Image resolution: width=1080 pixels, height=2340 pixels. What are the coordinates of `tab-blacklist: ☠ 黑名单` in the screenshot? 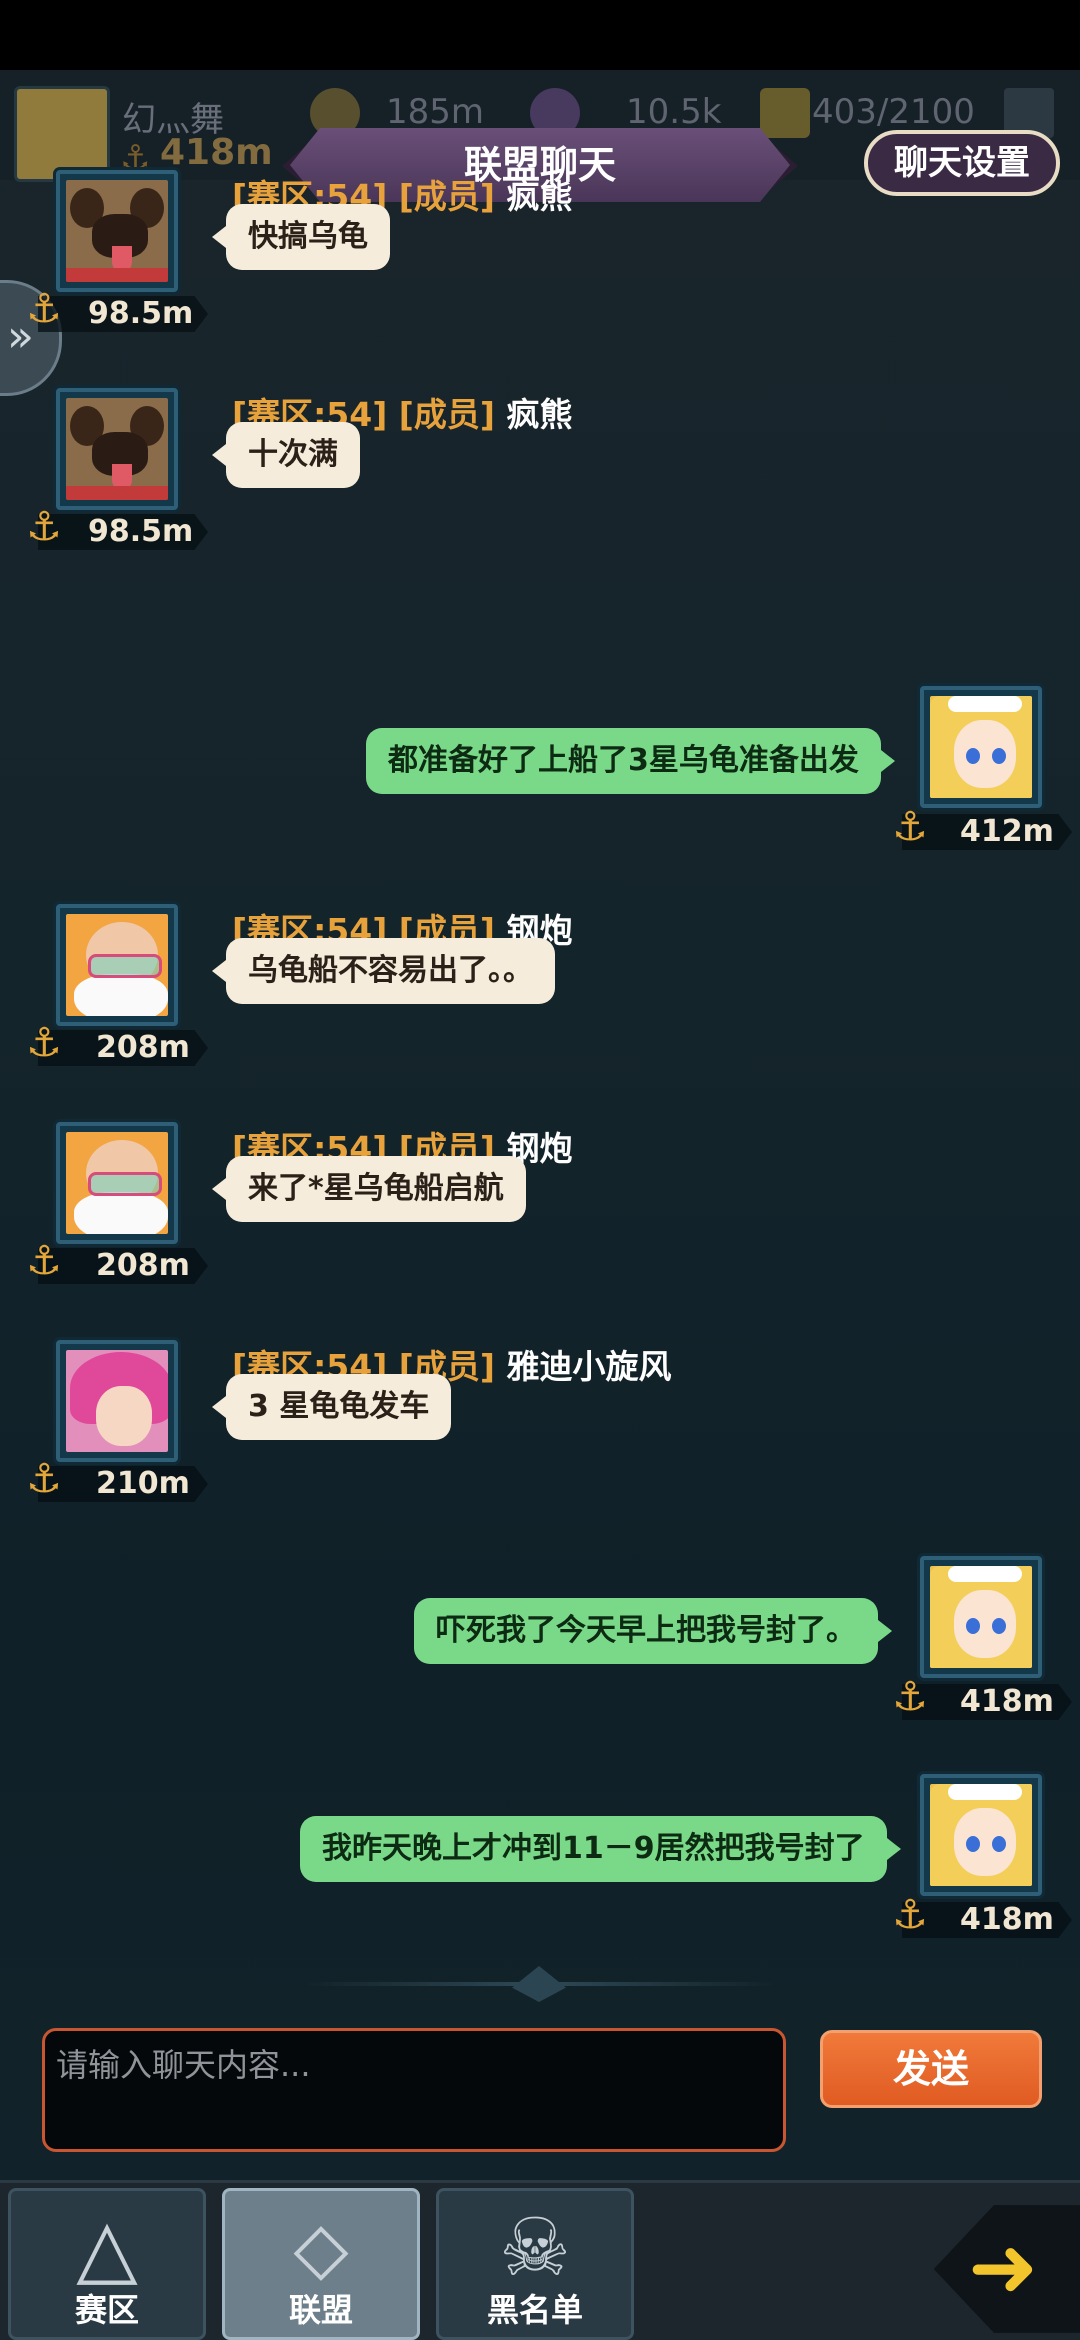 It's located at (535, 2264).